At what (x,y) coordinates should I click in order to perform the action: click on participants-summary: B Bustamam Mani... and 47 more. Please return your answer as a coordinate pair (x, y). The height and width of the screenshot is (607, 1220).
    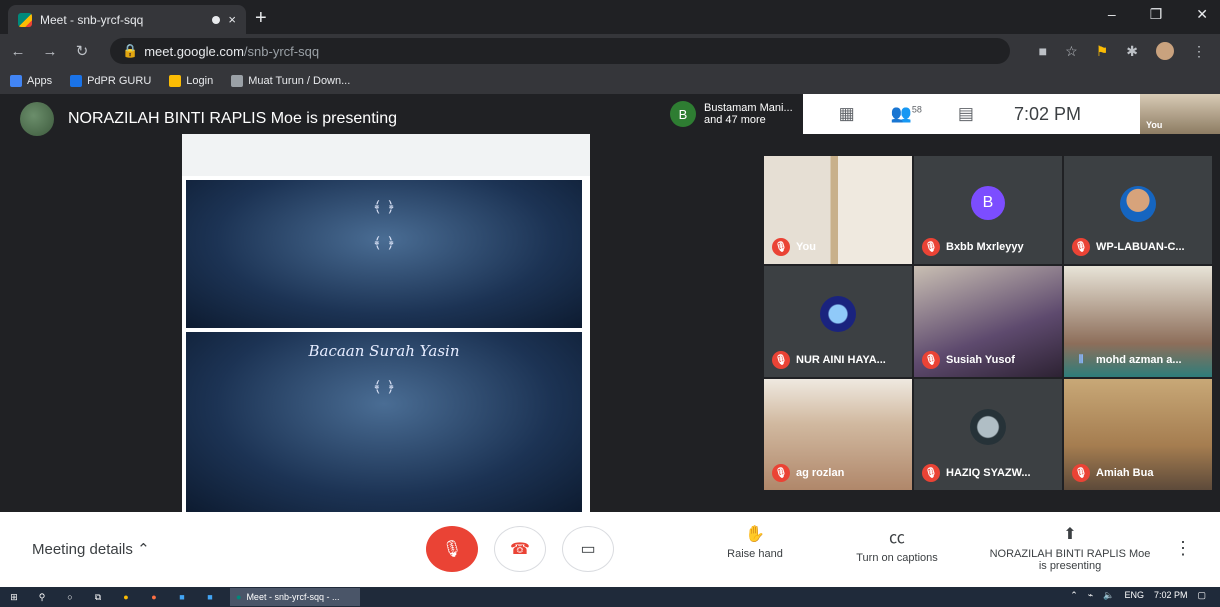
    Looking at the image, I should click on (731, 114).